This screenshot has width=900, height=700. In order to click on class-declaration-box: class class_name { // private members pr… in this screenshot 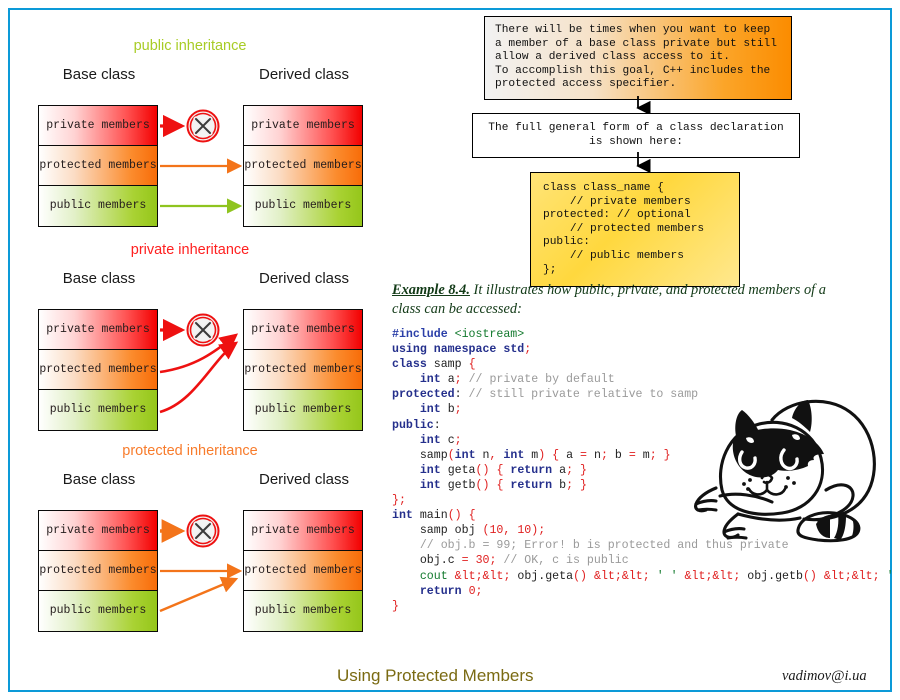, I will do `click(635, 230)`.